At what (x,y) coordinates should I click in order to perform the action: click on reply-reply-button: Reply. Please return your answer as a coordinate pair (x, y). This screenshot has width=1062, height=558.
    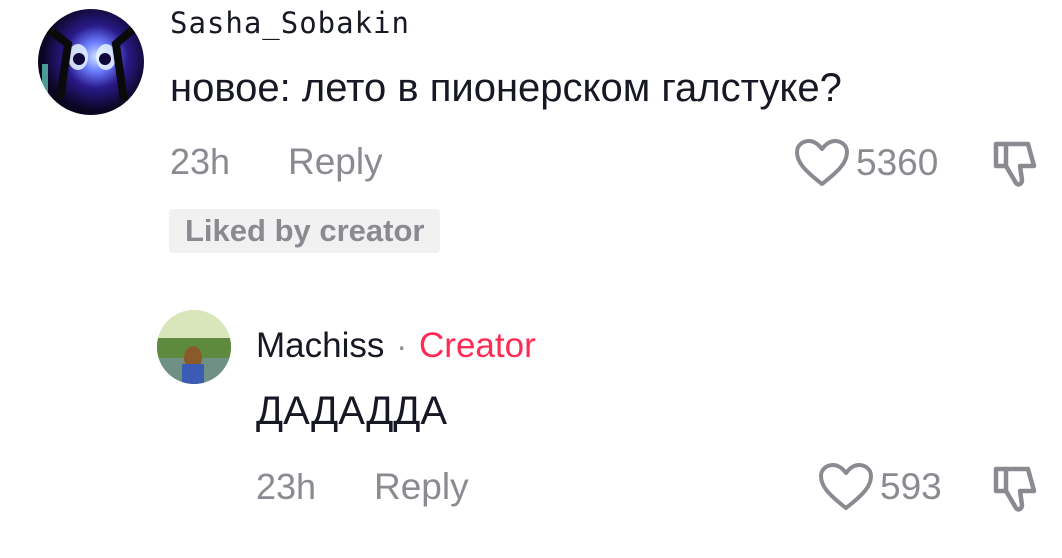
    Looking at the image, I should click on (421, 487).